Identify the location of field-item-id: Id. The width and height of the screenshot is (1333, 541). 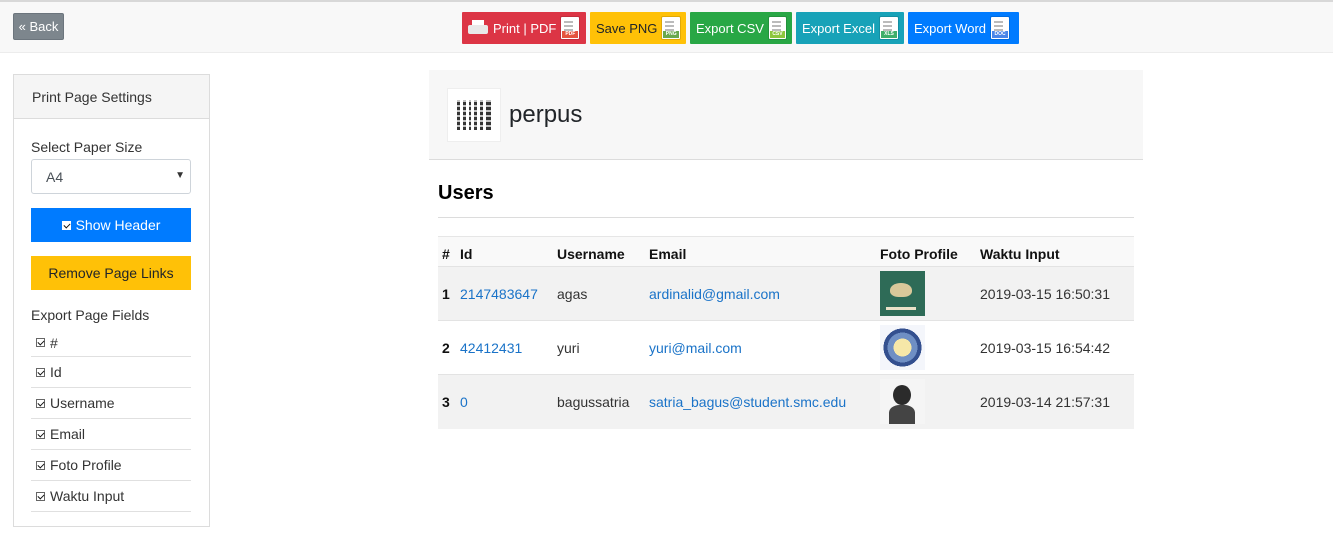
(111, 372).